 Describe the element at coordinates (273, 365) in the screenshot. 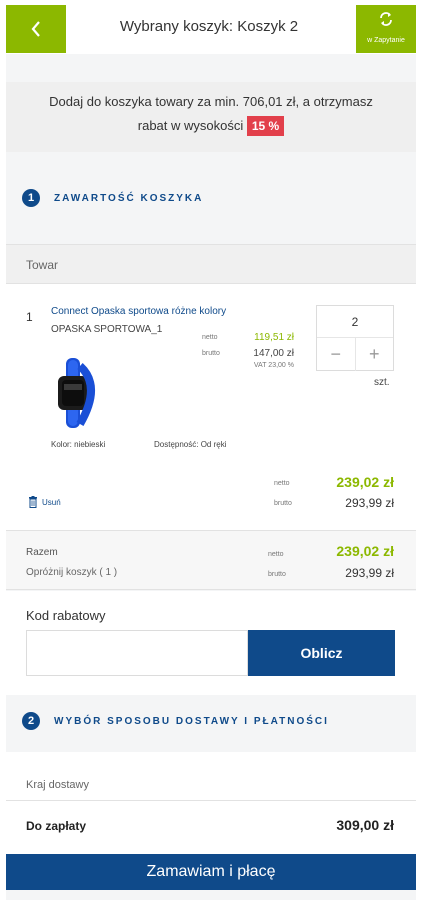

I see `vat-rate: VAT 23,00 %` at that location.